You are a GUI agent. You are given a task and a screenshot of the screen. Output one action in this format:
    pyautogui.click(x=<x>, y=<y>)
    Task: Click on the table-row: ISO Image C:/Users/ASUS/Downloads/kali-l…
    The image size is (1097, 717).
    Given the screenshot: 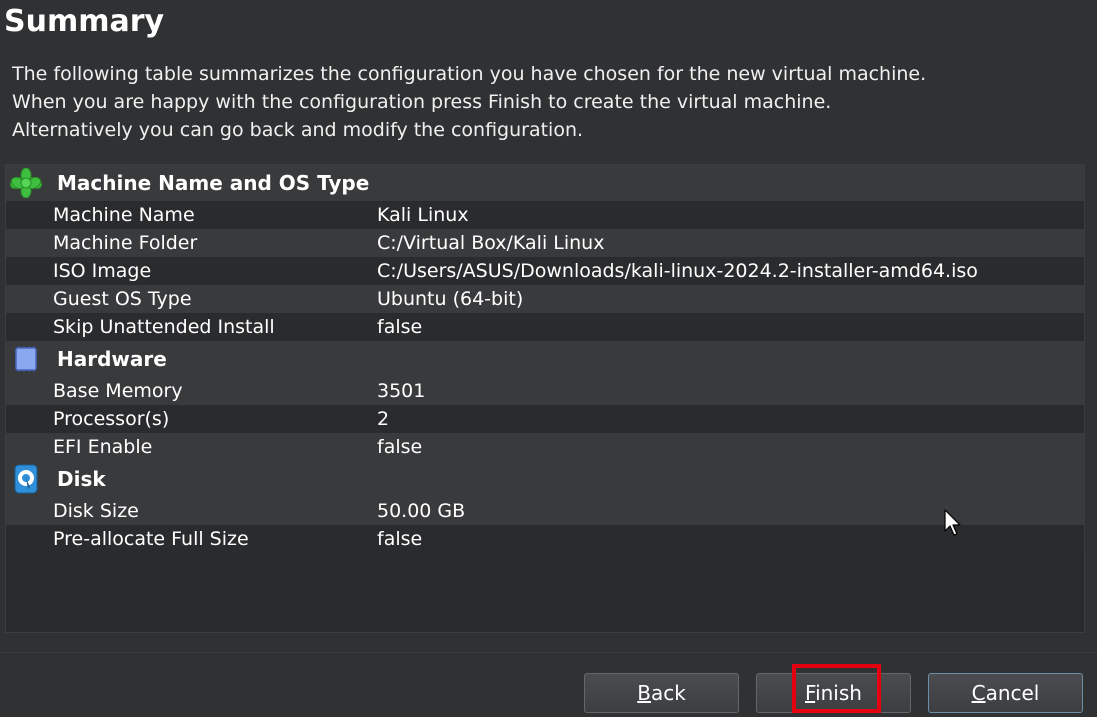 What is the action you would take?
    pyautogui.click(x=545, y=271)
    